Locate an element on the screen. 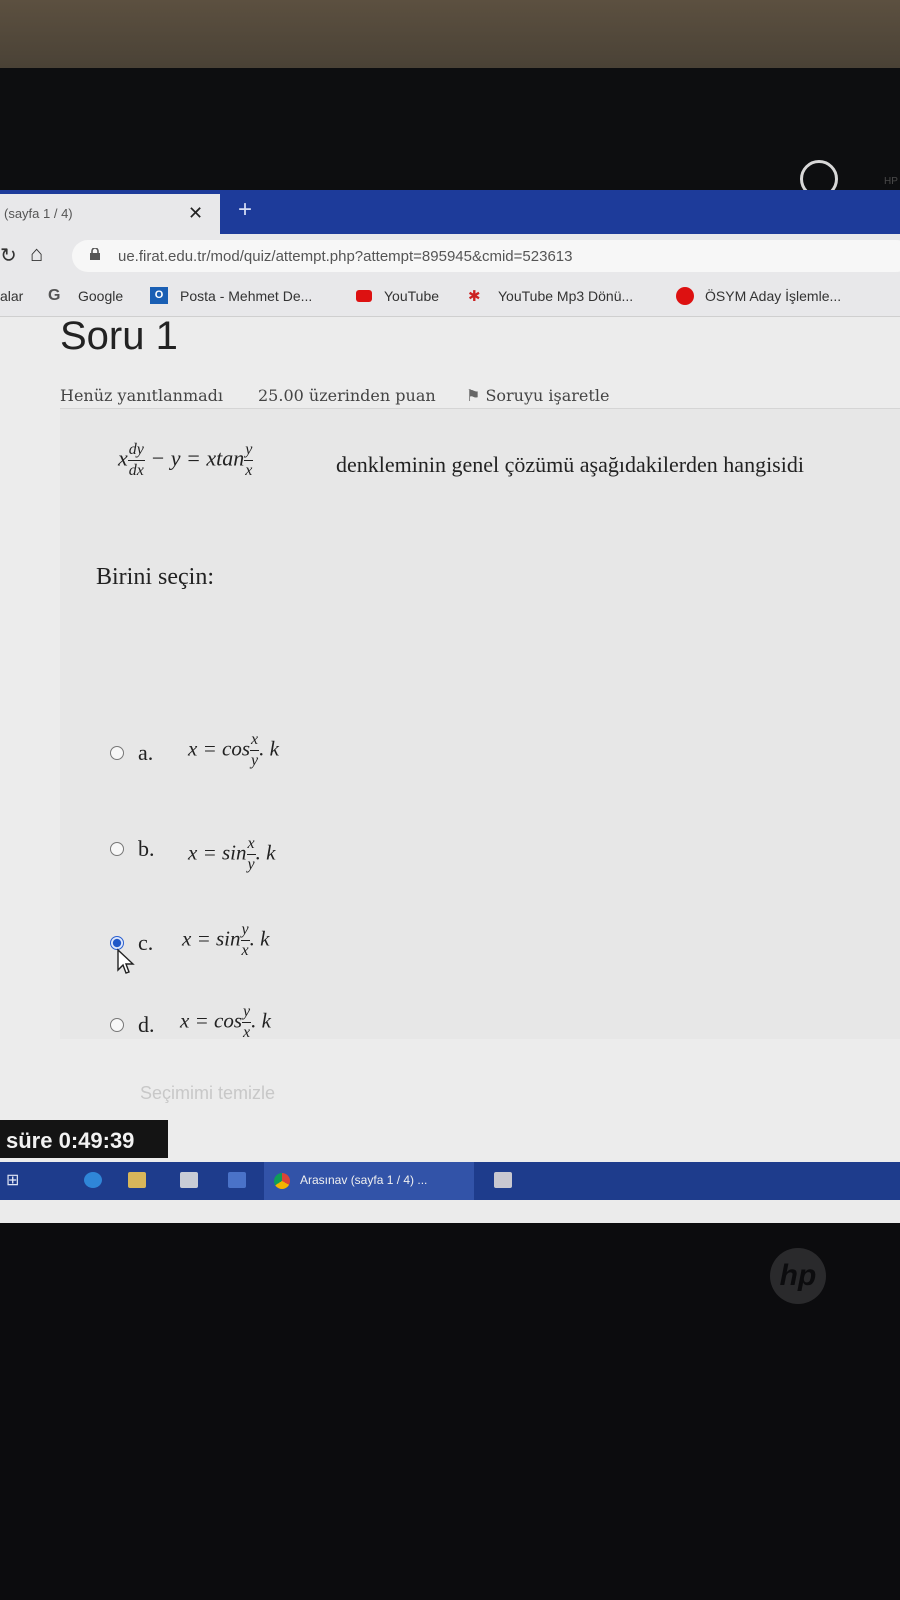 This screenshot has height=1600, width=900. radio-d is located at coordinates (117, 1025).